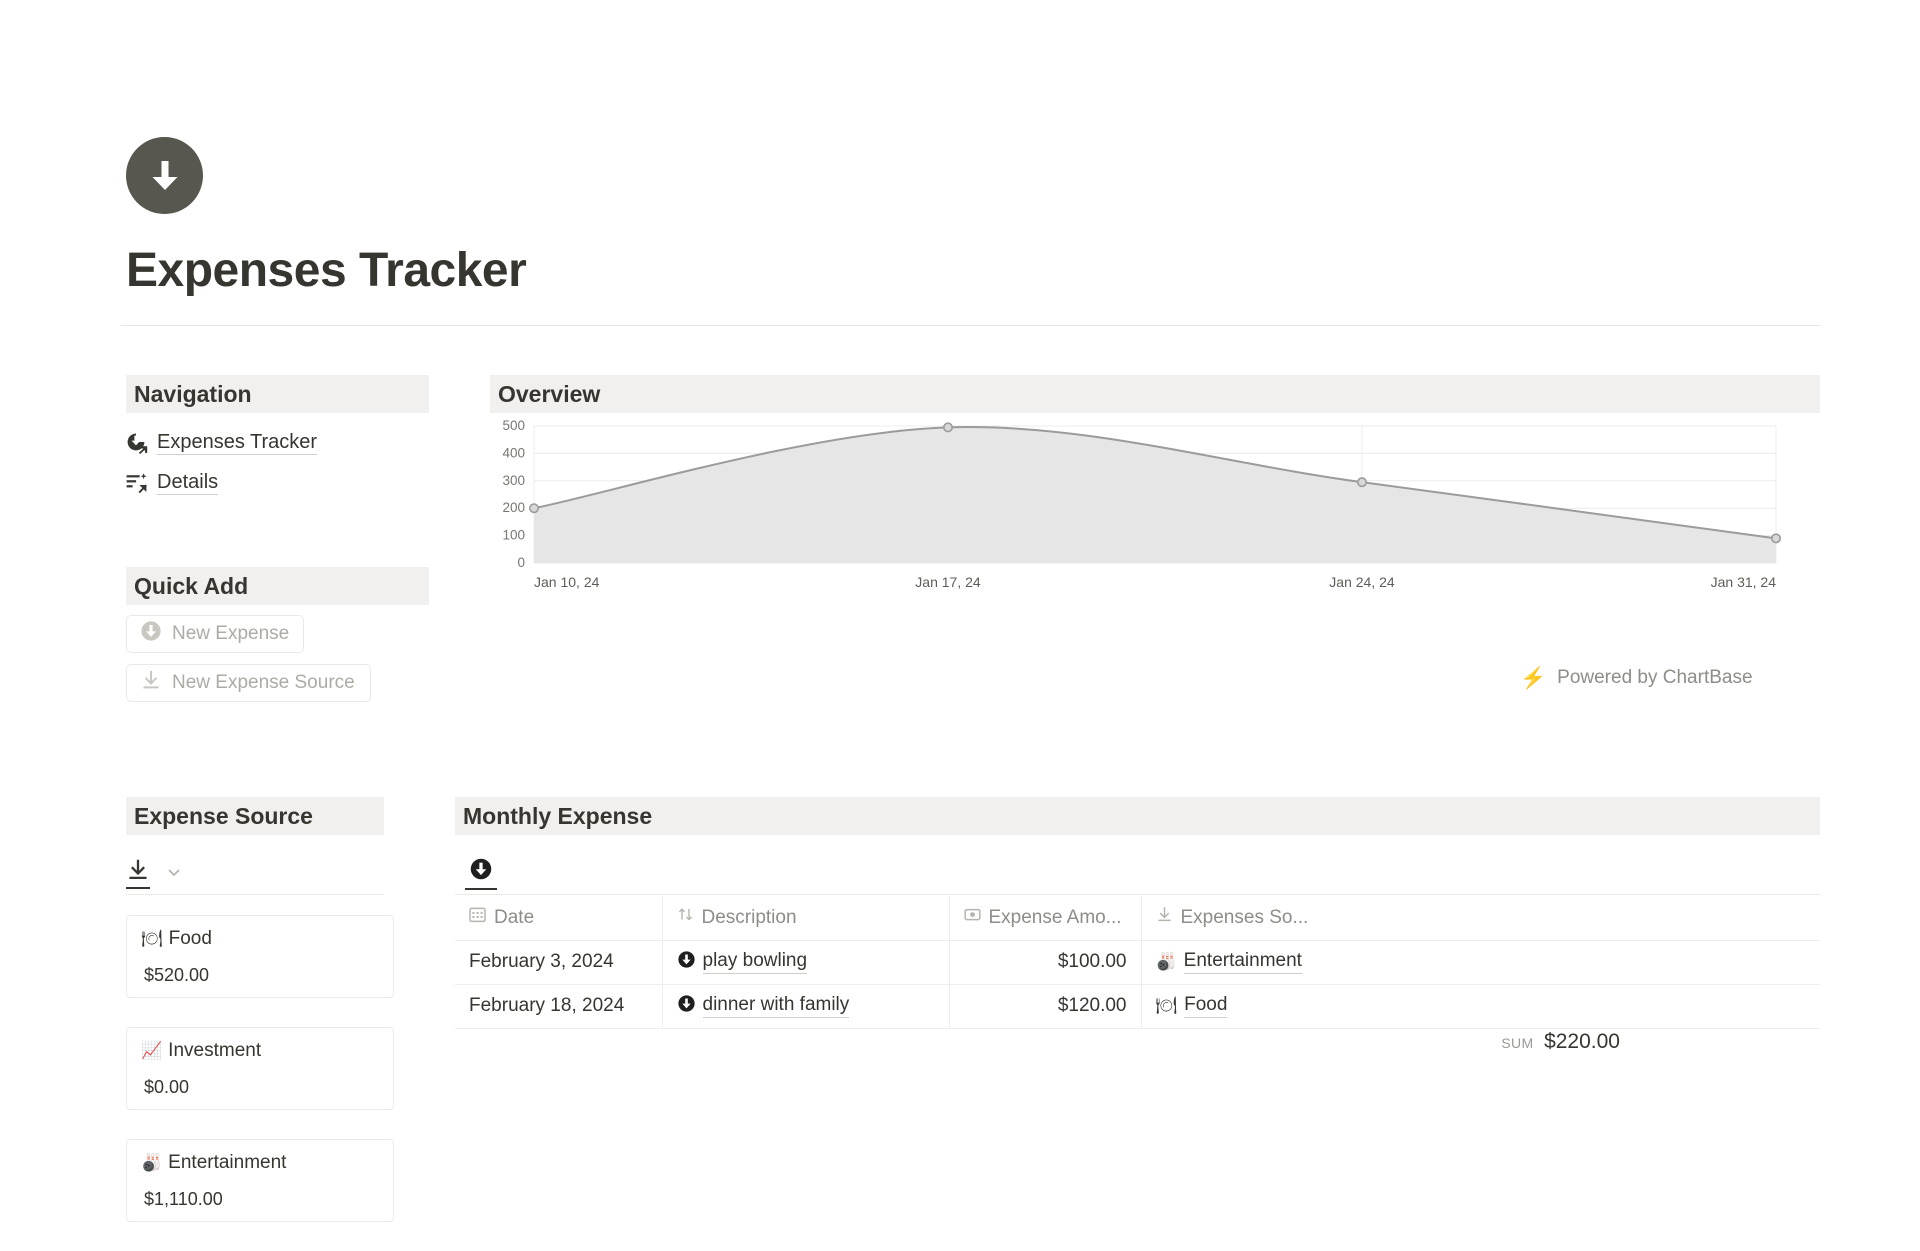 This screenshot has height=1251, width=1920. I want to click on new-expense-label: New Expense, so click(231, 633).